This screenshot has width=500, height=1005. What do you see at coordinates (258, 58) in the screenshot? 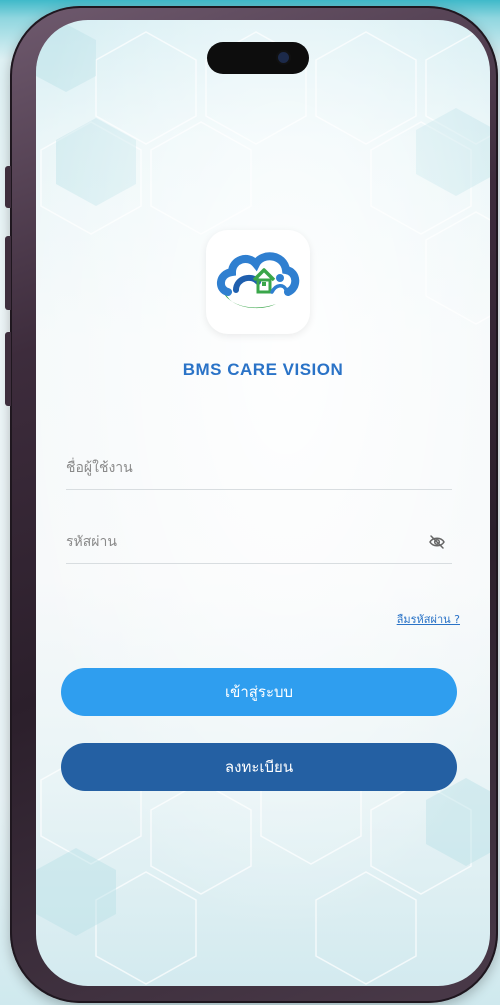
I see `camera-notch` at bounding box center [258, 58].